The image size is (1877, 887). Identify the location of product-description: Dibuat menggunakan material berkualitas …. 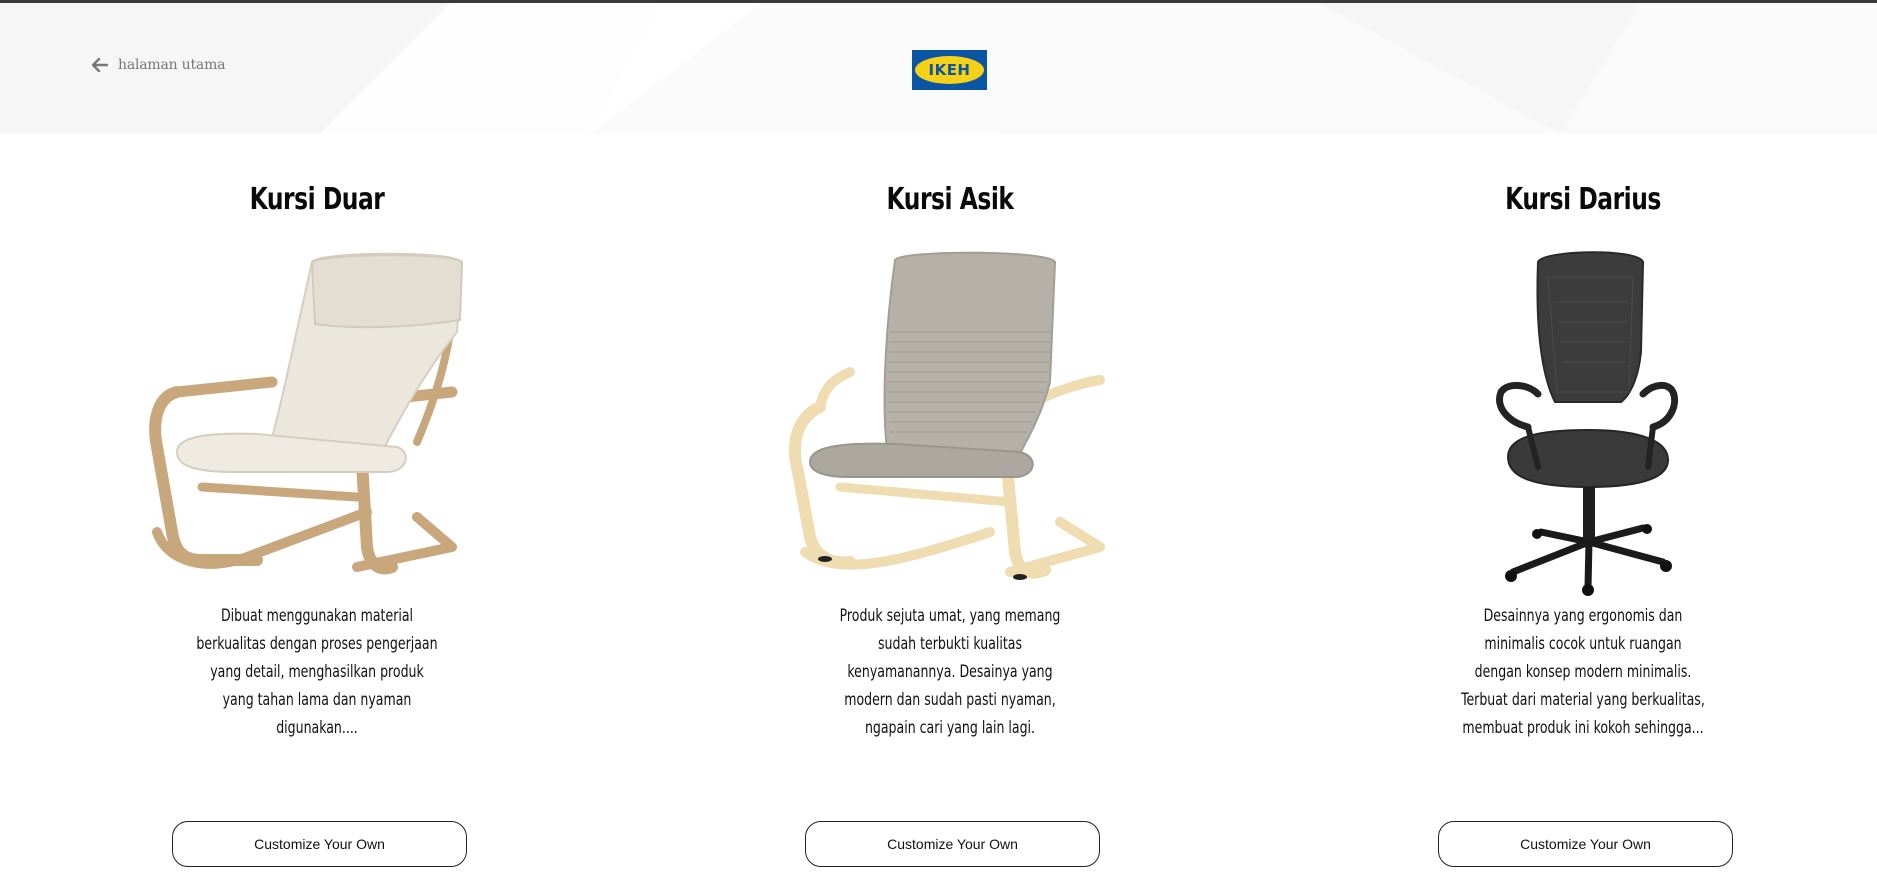
(317, 672).